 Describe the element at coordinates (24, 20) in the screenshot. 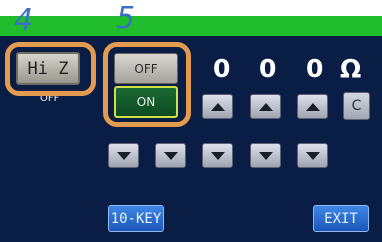

I see `callout-number-4: 4` at that location.